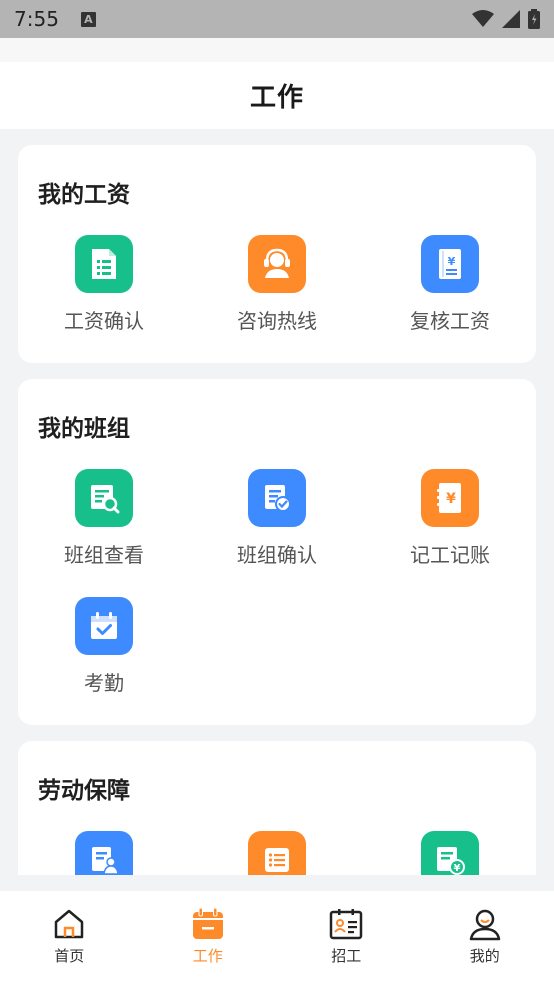  What do you see at coordinates (534, 19) in the screenshot?
I see `battery-icon` at bounding box center [534, 19].